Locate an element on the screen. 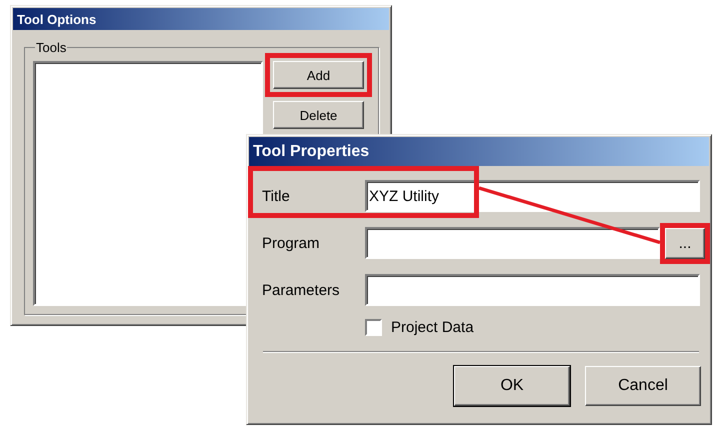 This screenshot has height=426, width=713. tool-button: Delete is located at coordinates (318, 115).